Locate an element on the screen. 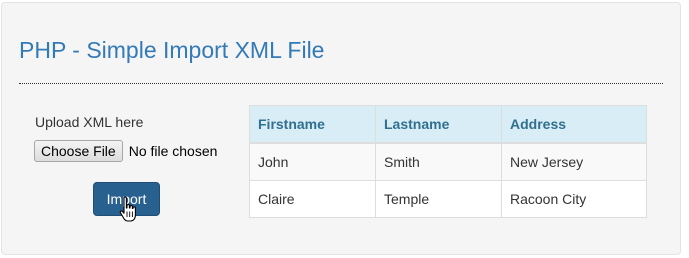  table-cell-lastname: Smith is located at coordinates (438, 161).